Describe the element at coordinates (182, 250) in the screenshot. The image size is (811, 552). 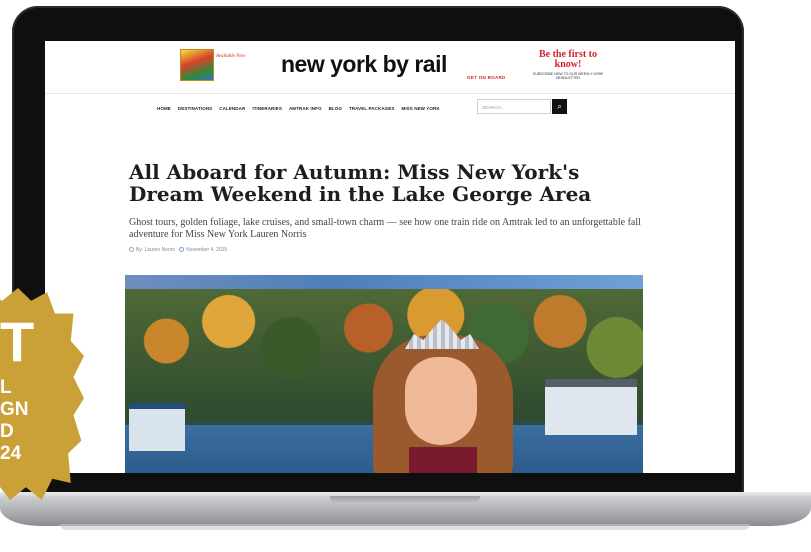
I see `date-icon` at that location.